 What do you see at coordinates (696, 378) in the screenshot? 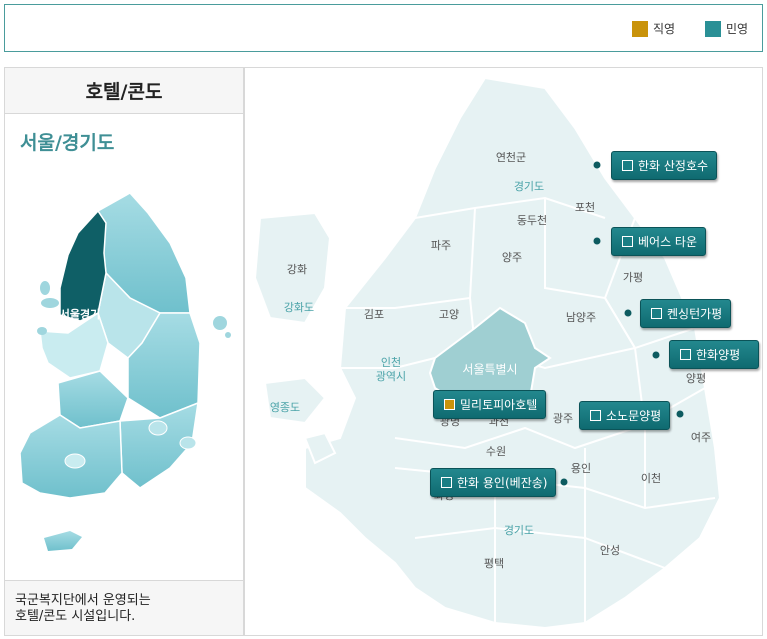
I see `label-yangpyeong: 양평` at bounding box center [696, 378].